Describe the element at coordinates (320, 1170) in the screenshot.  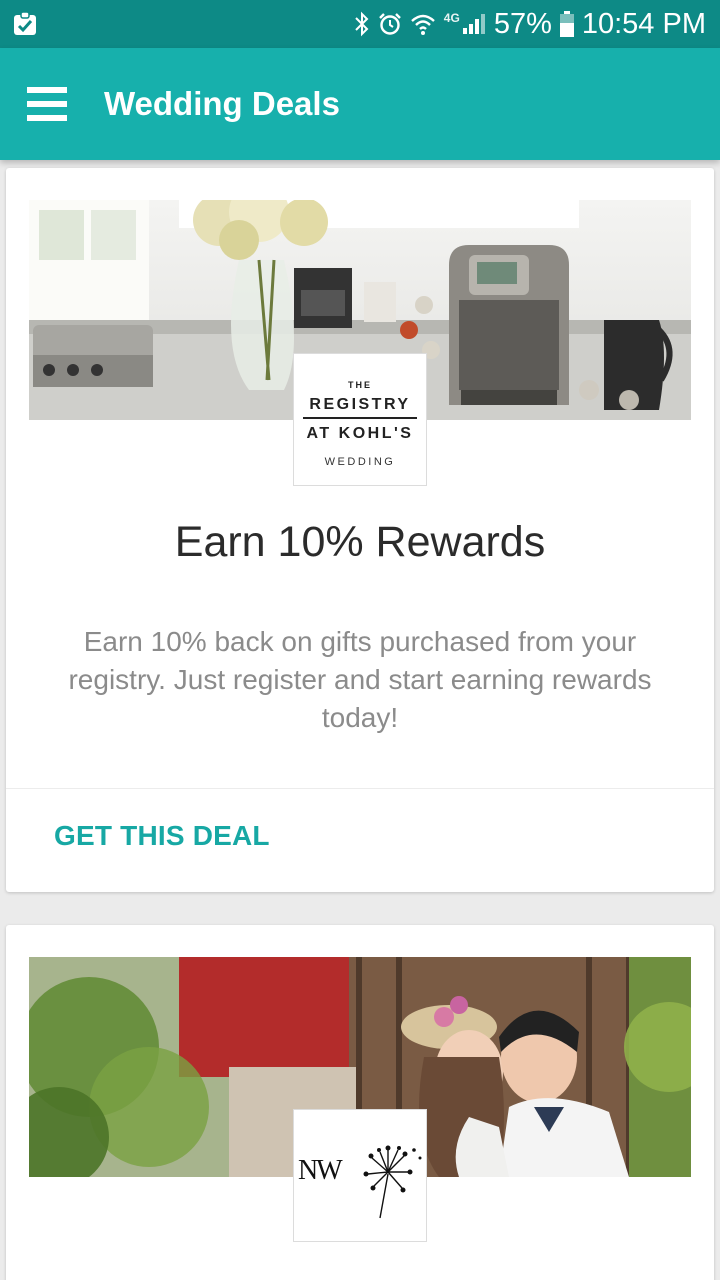
I see `nw-logo-text: NW` at that location.